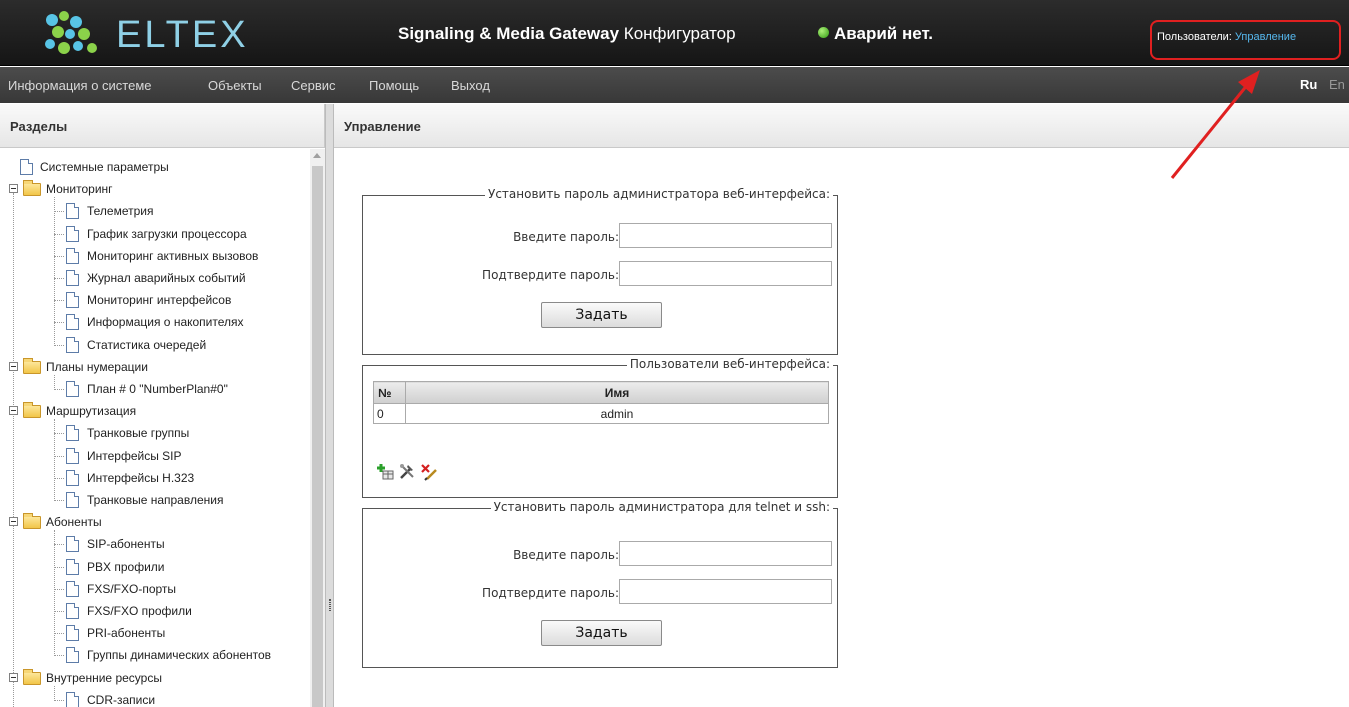 The image size is (1349, 707). I want to click on tree-item: FXS/FXO-порты, so click(155, 589).